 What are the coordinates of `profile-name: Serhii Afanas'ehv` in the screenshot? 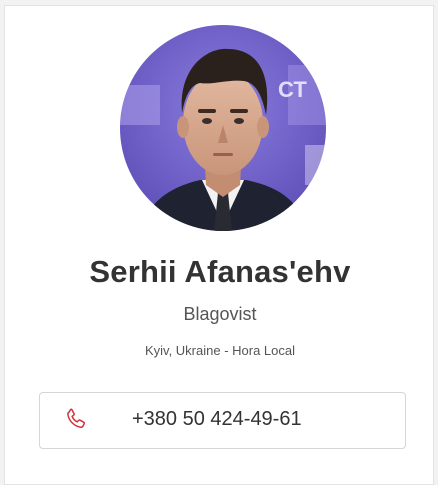 It's located at (220, 271).